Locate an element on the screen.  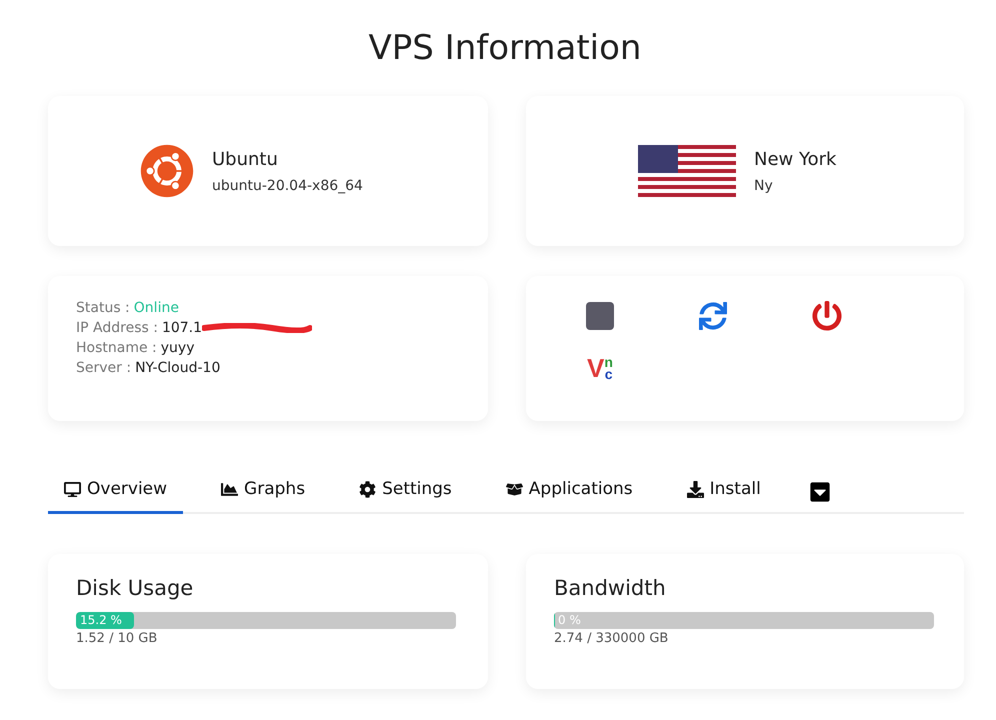
area-chart-icon is located at coordinates (229, 489).